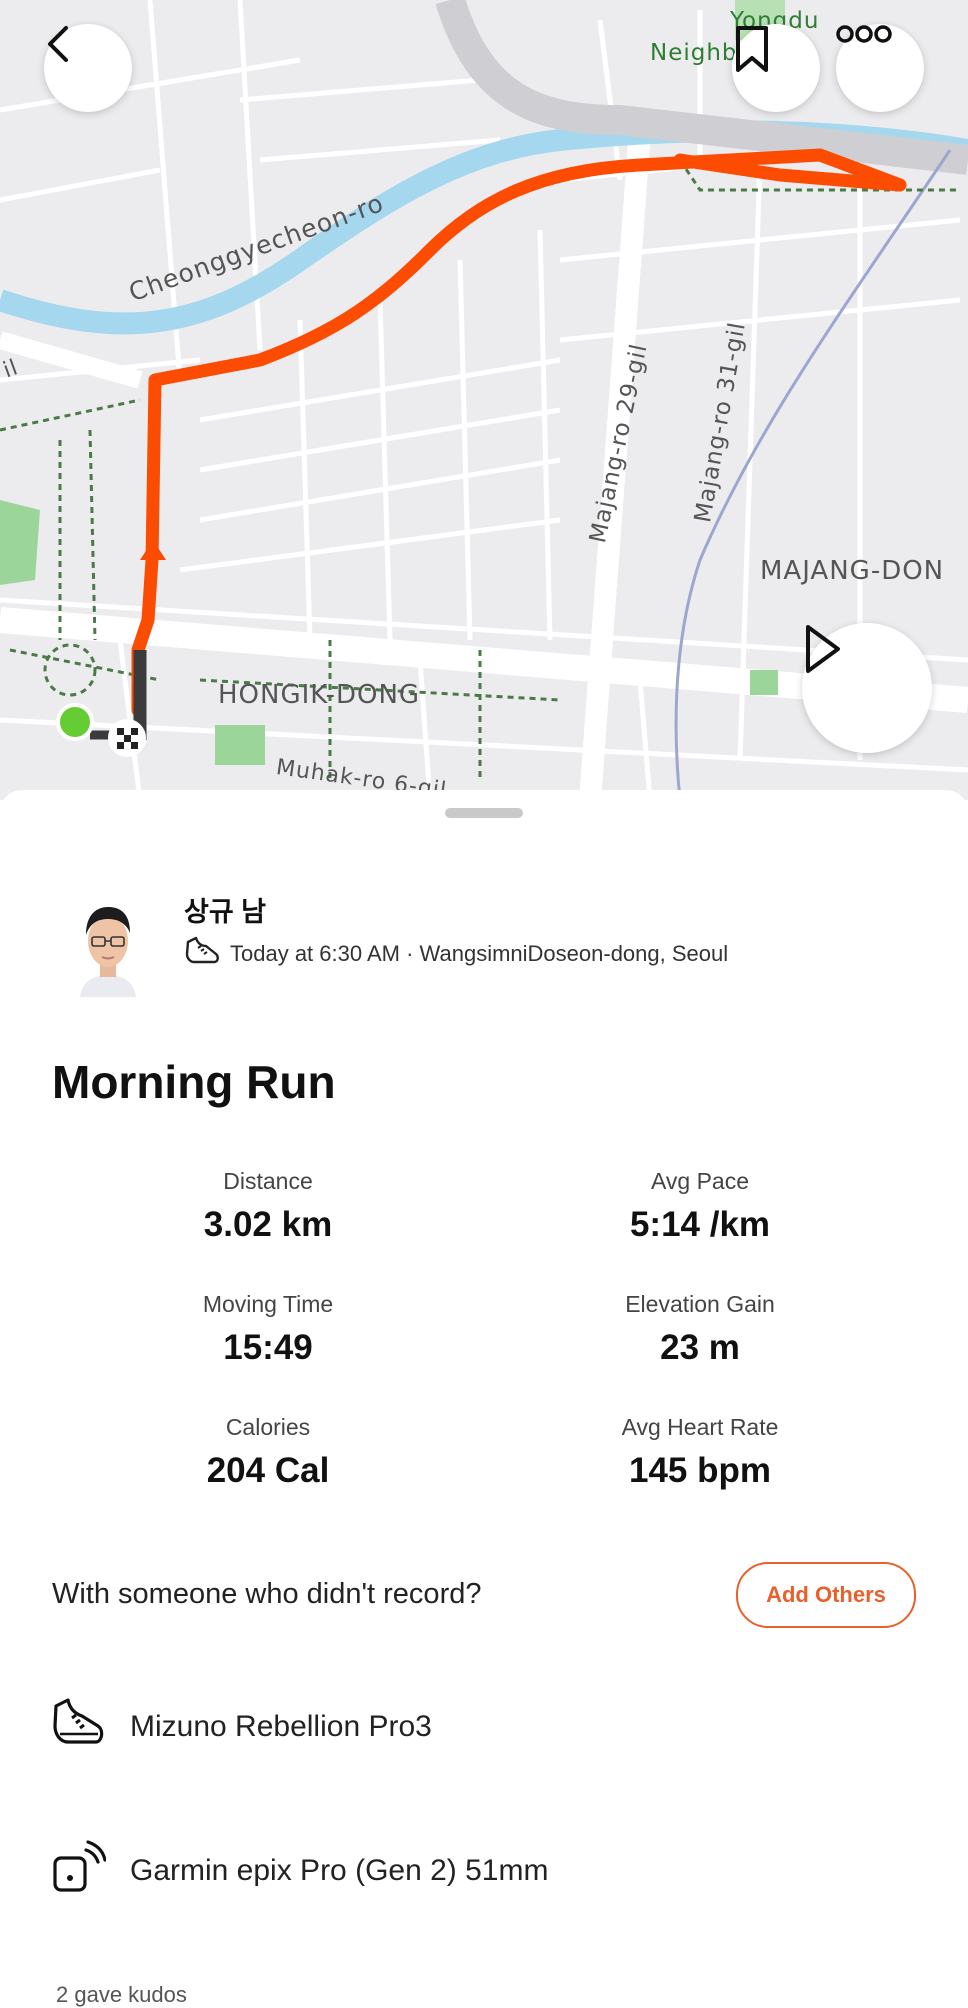 The width and height of the screenshot is (968, 2008). I want to click on stat-label: Calories, so click(268, 1427).